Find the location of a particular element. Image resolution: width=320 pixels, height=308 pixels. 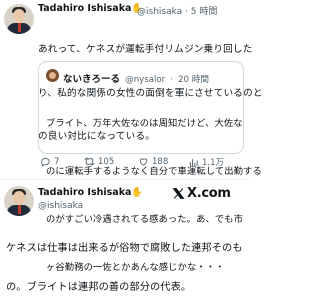

author-handle: @ishisaka is located at coordinates (60, 206).